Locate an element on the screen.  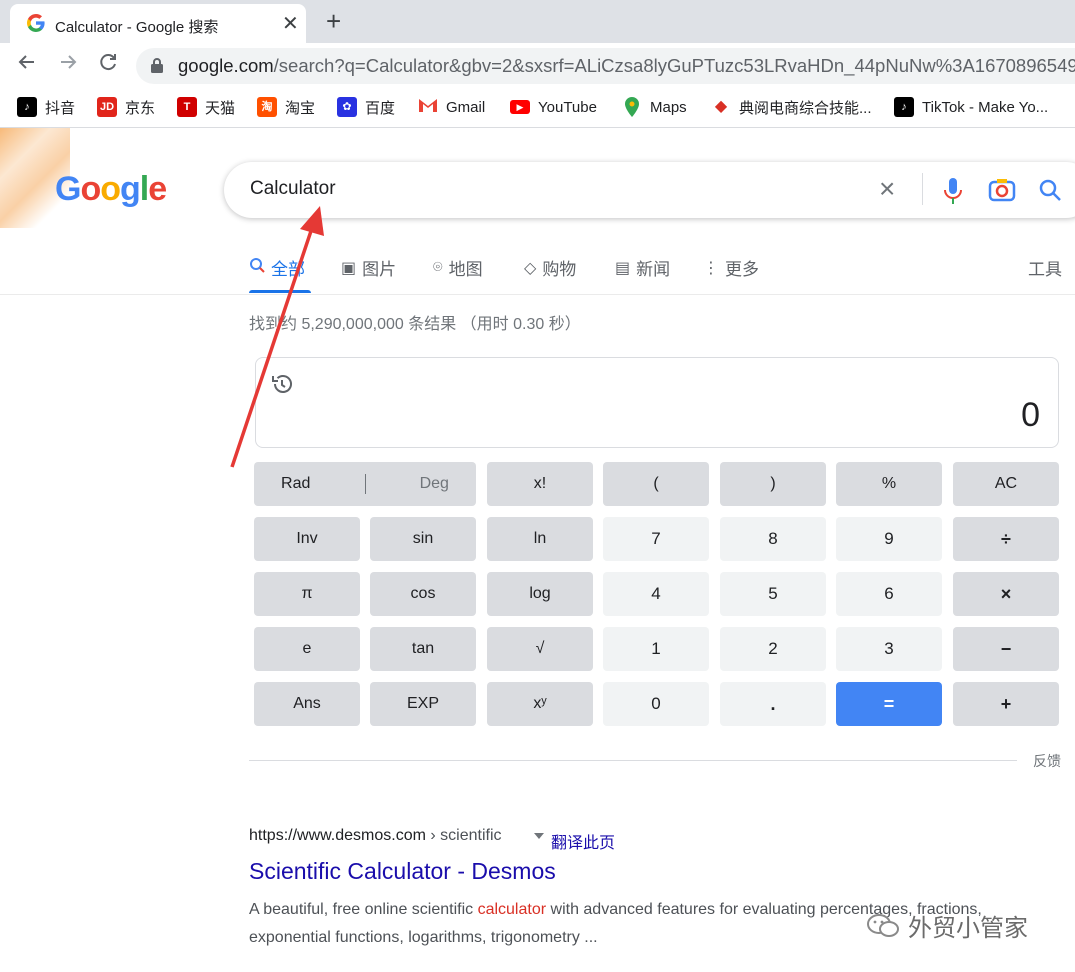
tab-shopping: ◇ 购物 is located at coordinates (550, 267).